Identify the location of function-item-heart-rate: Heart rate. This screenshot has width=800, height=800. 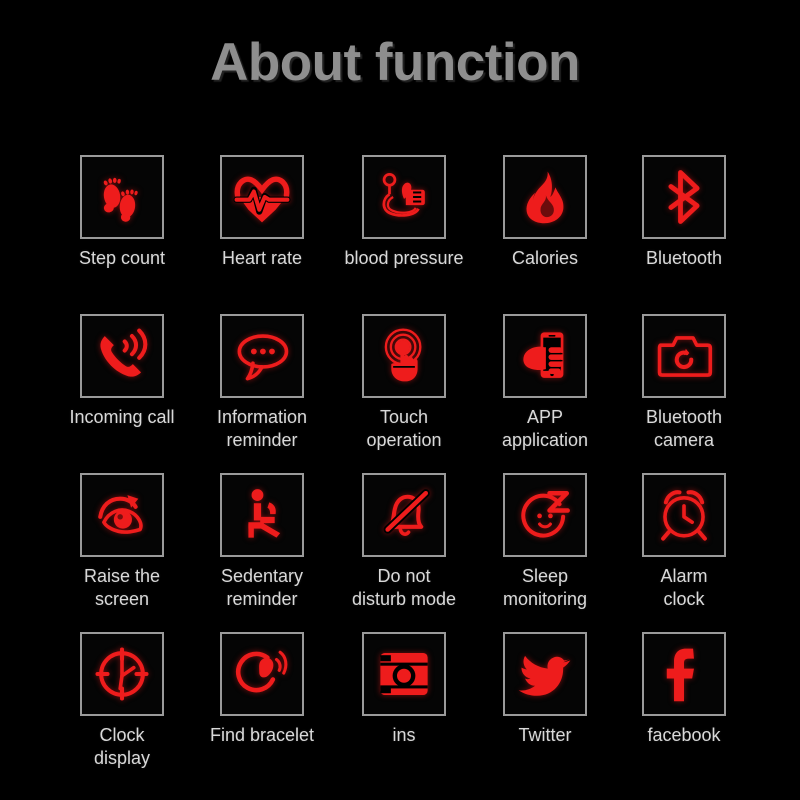
(262, 210).